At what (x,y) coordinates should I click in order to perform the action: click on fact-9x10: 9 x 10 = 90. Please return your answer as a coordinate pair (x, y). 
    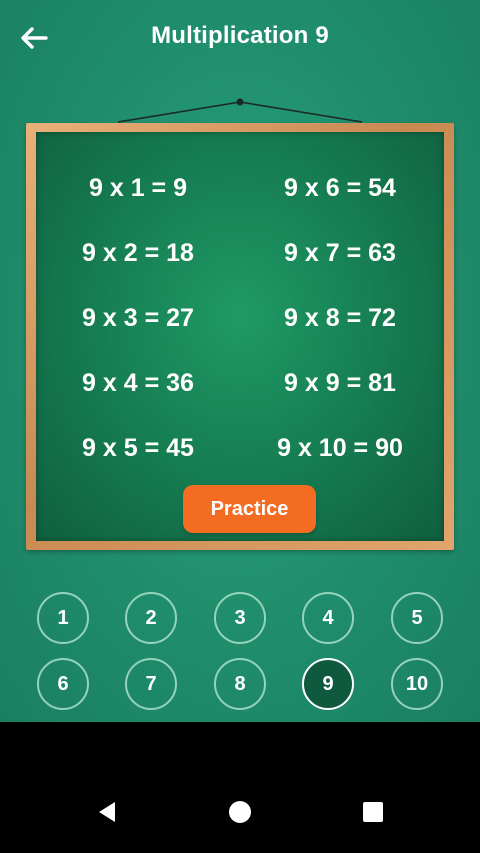
    Looking at the image, I should click on (340, 448).